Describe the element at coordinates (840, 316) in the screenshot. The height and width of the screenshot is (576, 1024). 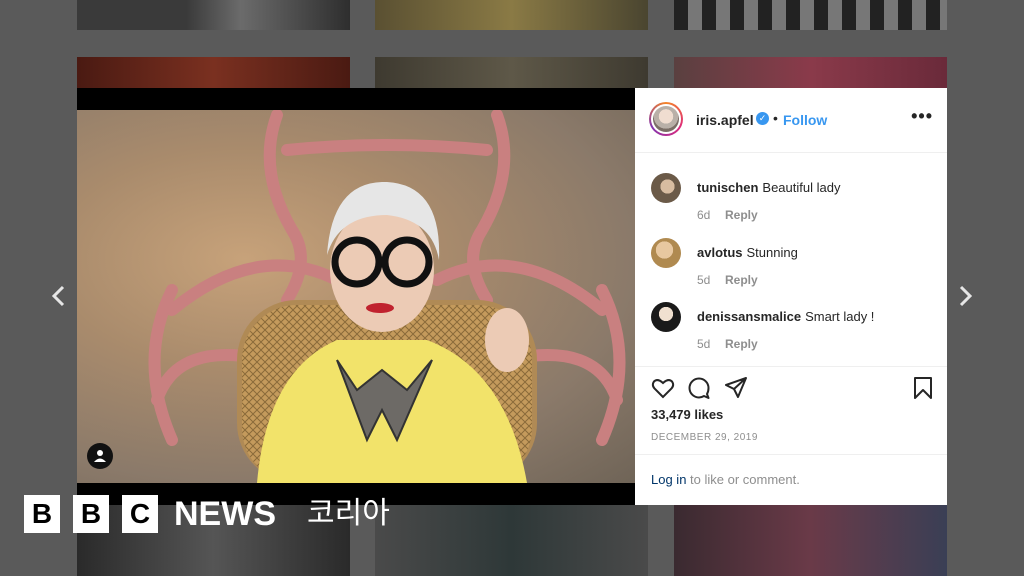
I see `comment-body: Smart lady !` at that location.